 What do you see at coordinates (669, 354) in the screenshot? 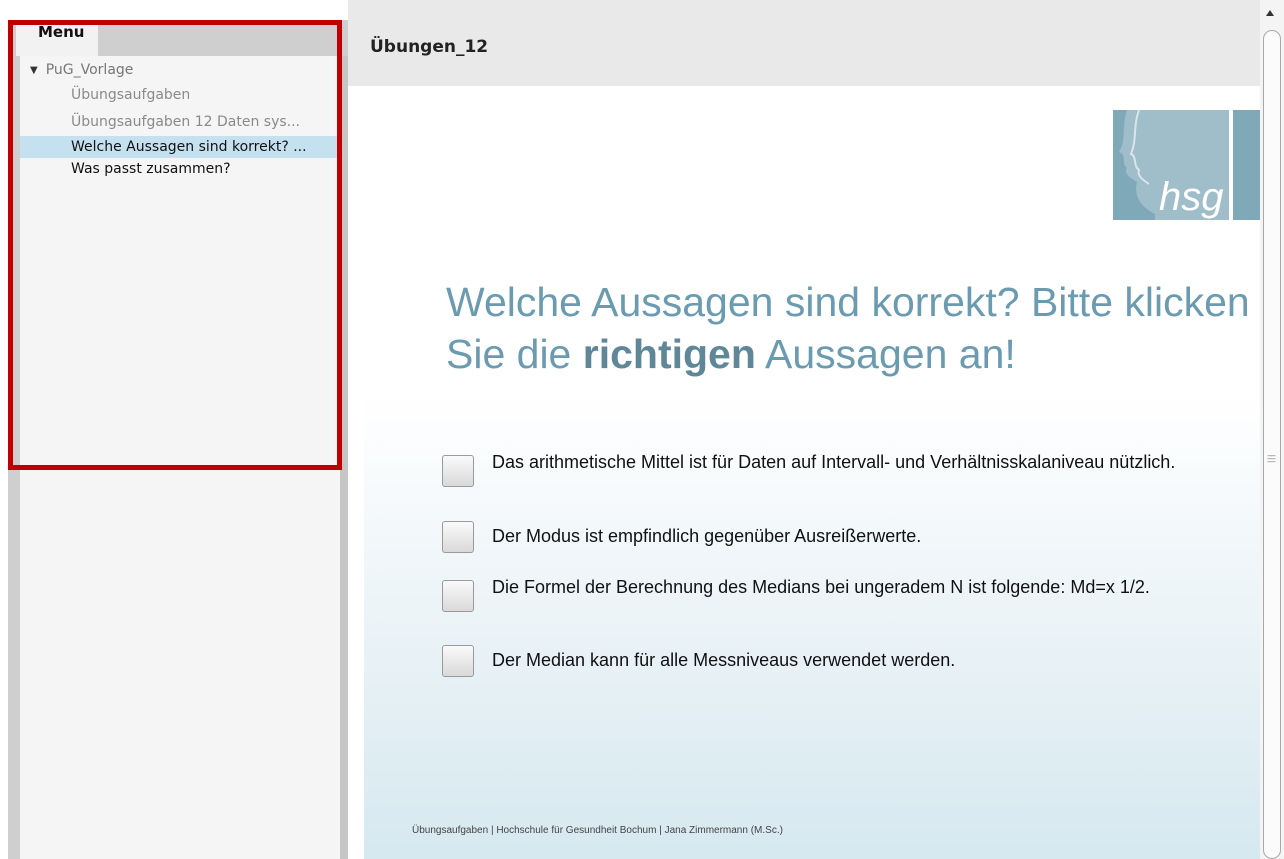
I see `question-text-bold: richtigen` at bounding box center [669, 354].